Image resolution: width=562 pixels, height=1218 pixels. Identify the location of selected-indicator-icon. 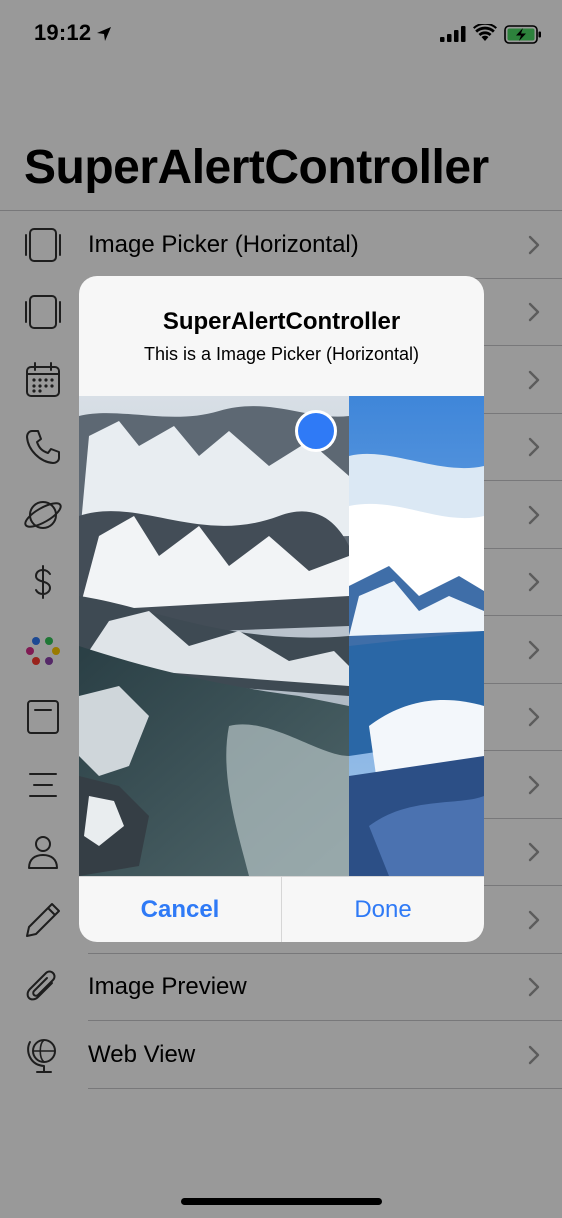
(316, 431).